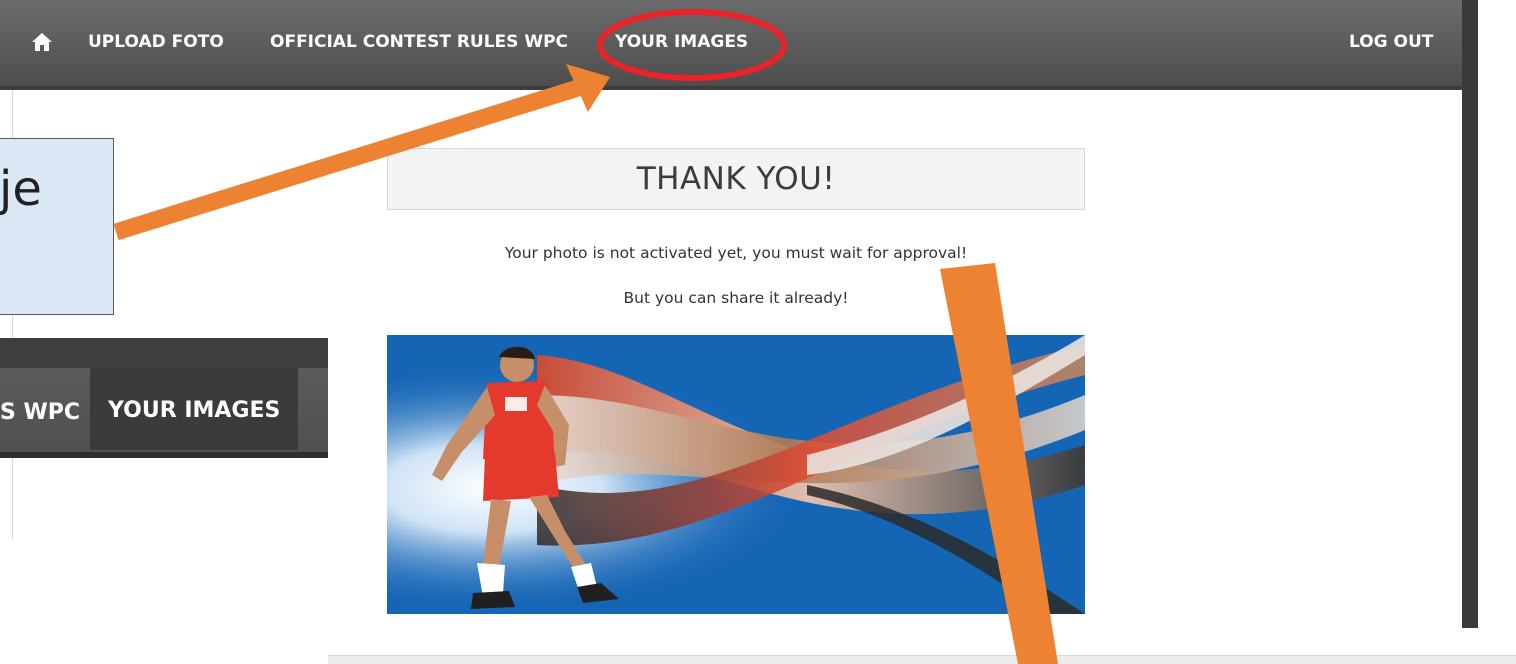  What do you see at coordinates (681, 45) in the screenshot?
I see `nav-your-images: YOUR IMAGES` at bounding box center [681, 45].